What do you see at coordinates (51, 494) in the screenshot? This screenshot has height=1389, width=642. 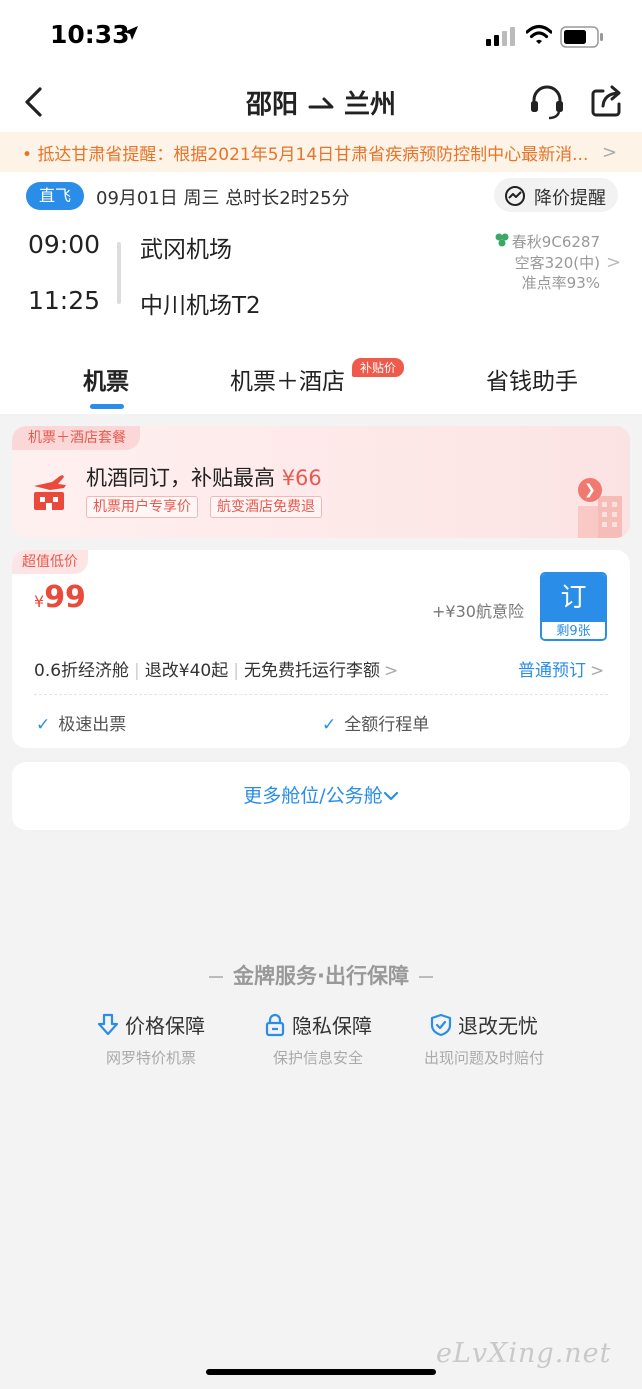 I see `flight-hotel-icon` at bounding box center [51, 494].